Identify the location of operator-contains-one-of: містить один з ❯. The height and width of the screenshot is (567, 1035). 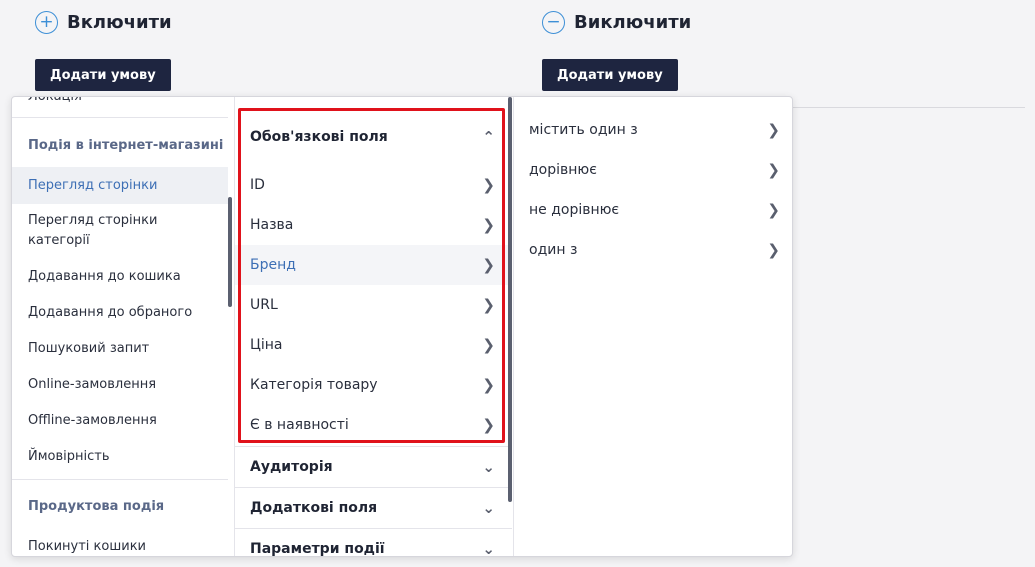
(653, 130).